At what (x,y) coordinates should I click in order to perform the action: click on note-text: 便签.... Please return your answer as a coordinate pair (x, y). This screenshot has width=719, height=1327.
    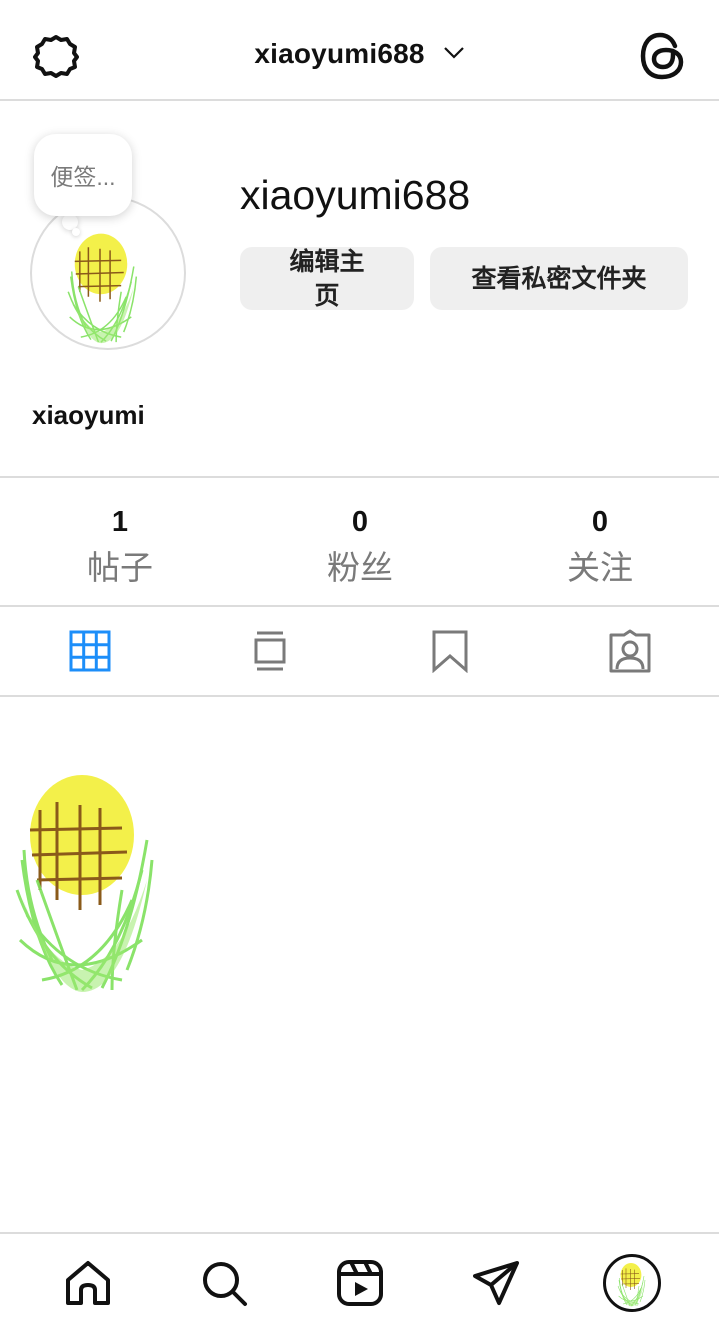
    Looking at the image, I should click on (83, 177).